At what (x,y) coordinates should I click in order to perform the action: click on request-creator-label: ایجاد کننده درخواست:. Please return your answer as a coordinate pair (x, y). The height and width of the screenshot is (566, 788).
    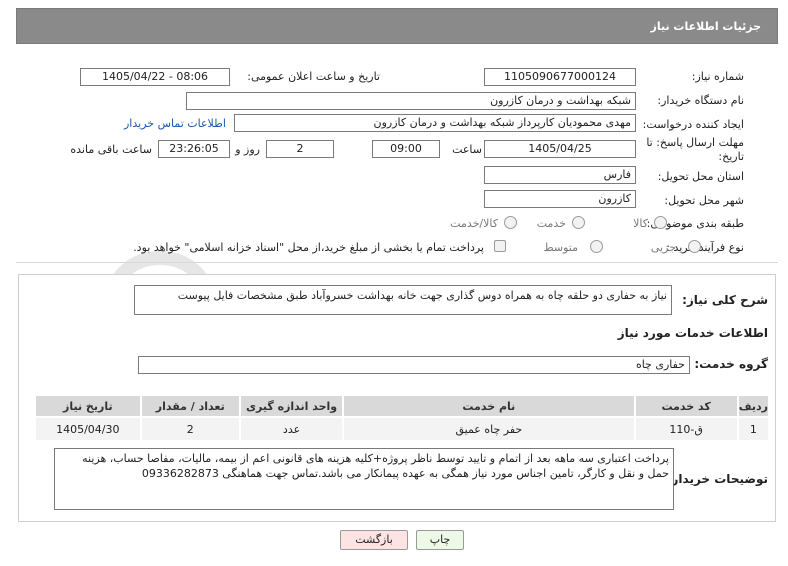
    Looking at the image, I should click on (693, 124).